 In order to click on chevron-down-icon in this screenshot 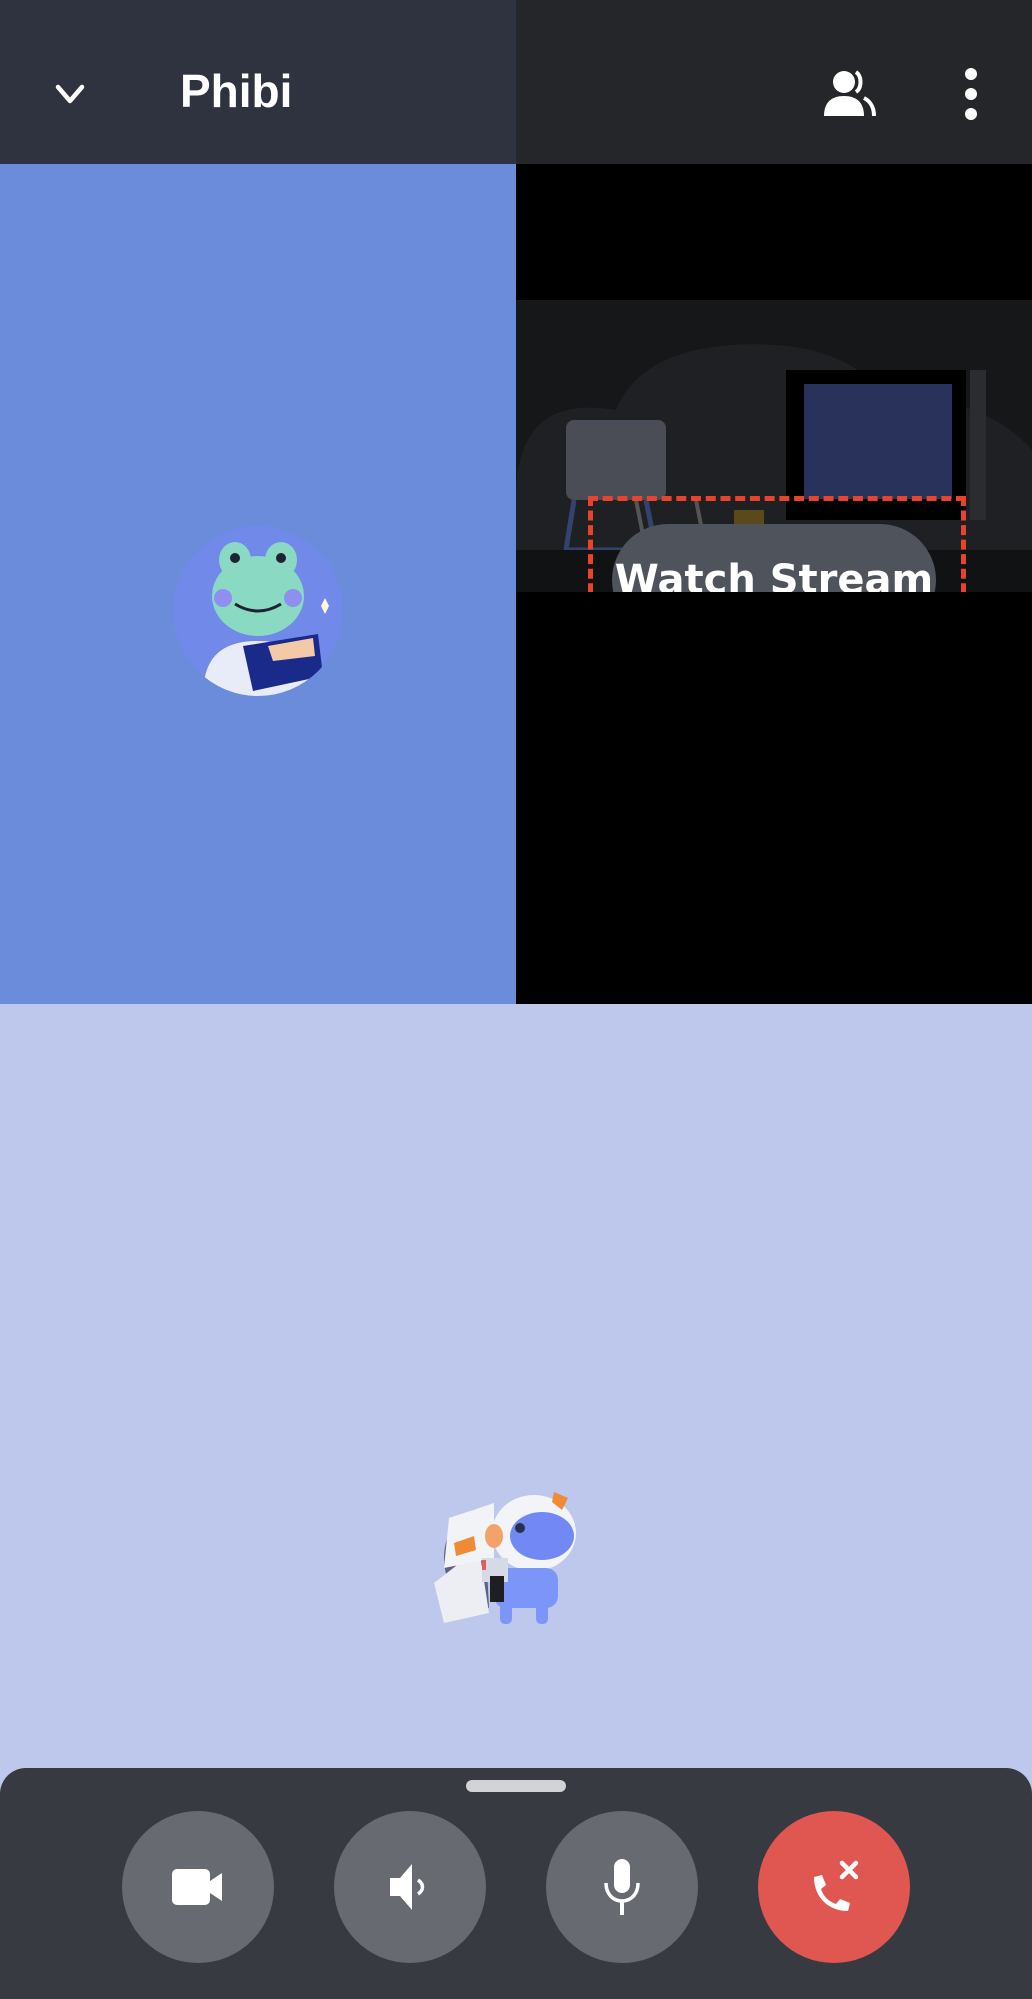, I will do `click(70, 95)`.